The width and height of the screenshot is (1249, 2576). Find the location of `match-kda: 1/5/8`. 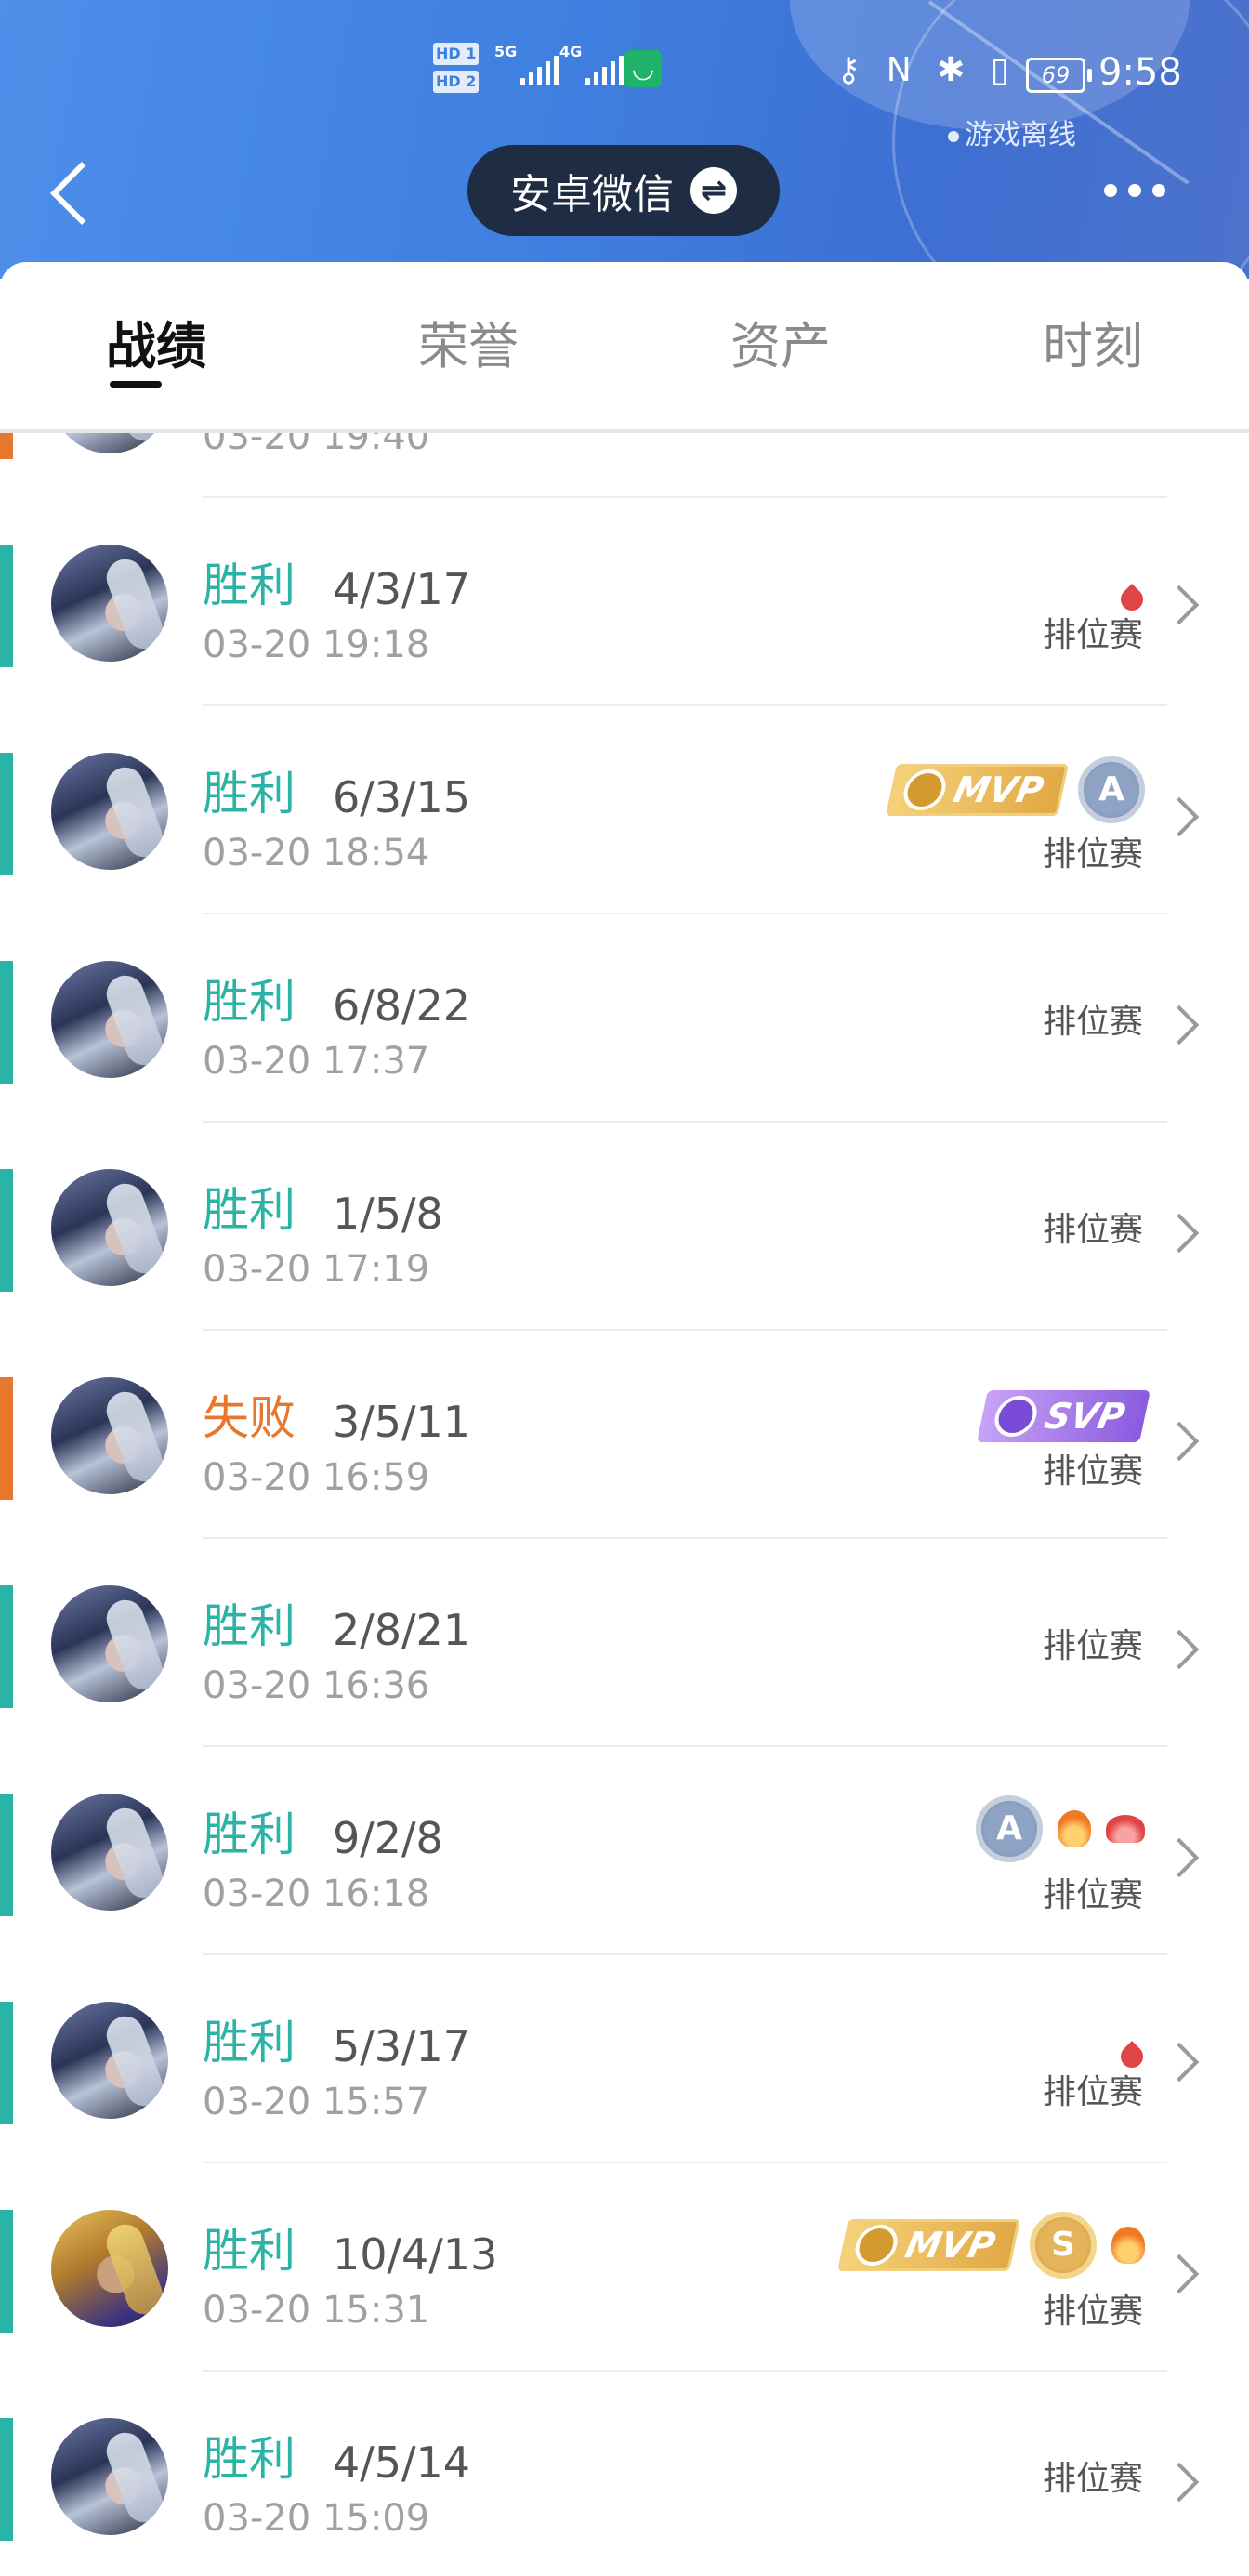

match-kda: 1/5/8 is located at coordinates (388, 1214).